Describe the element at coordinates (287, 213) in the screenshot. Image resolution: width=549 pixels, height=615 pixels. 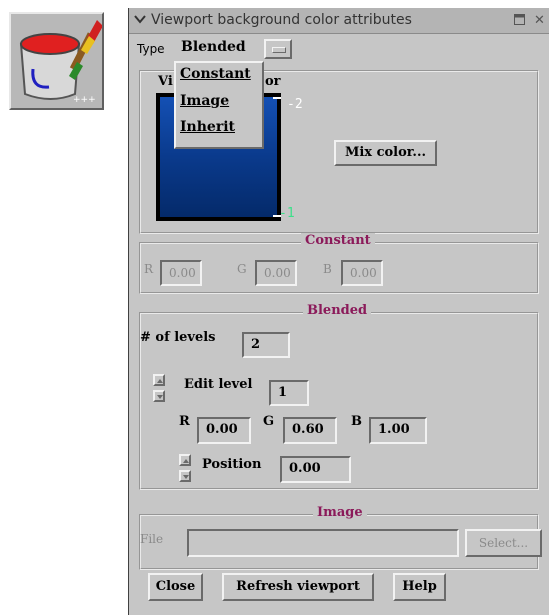
I see `gradient-bottom-label: -1` at that location.